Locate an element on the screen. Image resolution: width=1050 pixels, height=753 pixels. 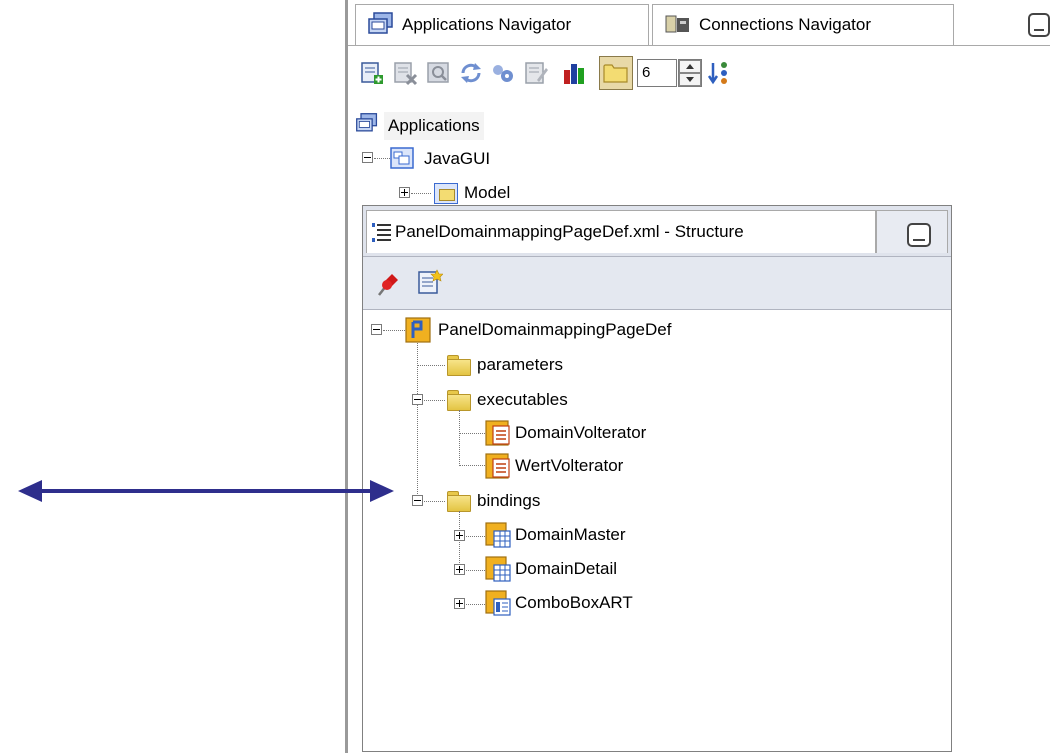
tree-item-label: Model is located at coordinates (487, 192).